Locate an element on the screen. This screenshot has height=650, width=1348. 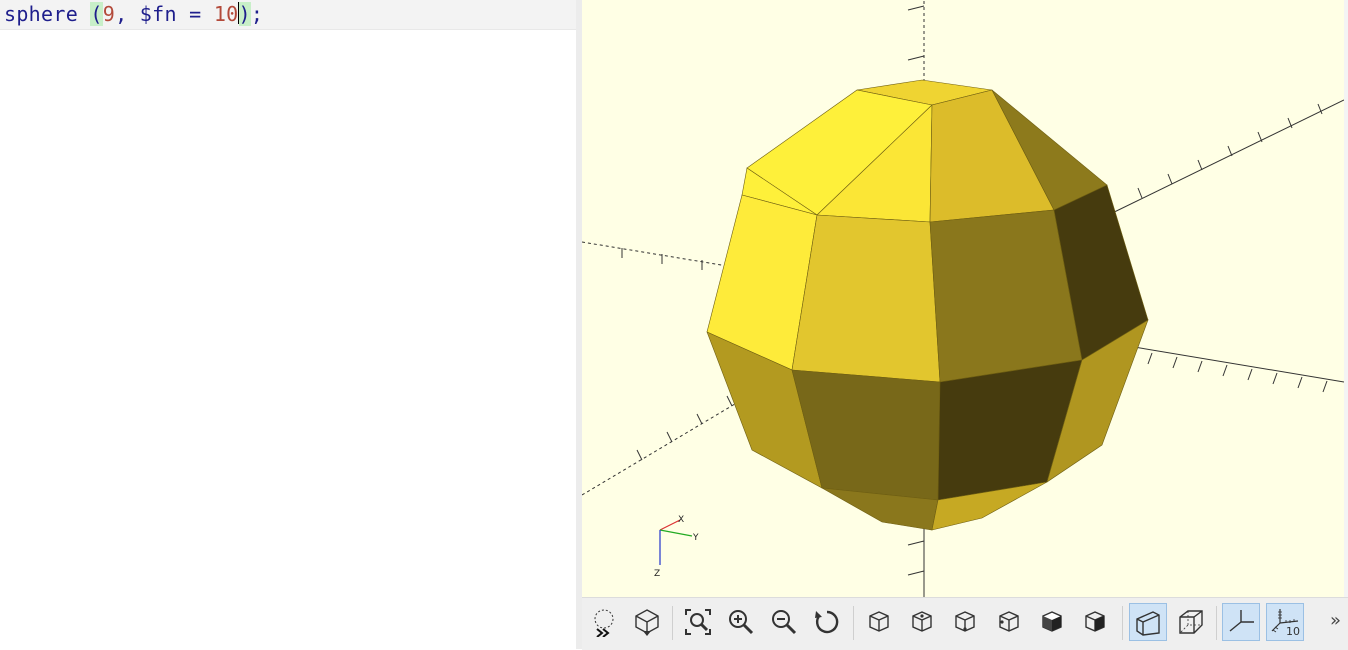
zoom-out-button is located at coordinates (784, 622).